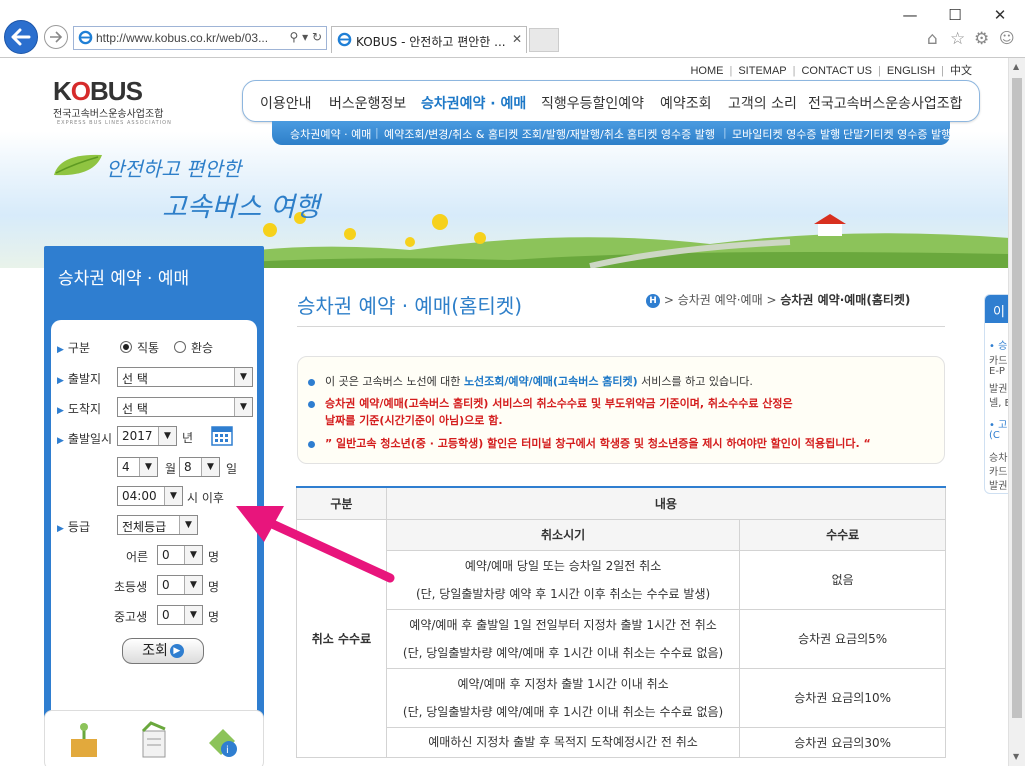 Image resolution: width=1025 pixels, height=766 pixels. Describe the element at coordinates (720, 300) in the screenshot. I see `breadcrumb-item-1: 승차권 예약·예매` at that location.